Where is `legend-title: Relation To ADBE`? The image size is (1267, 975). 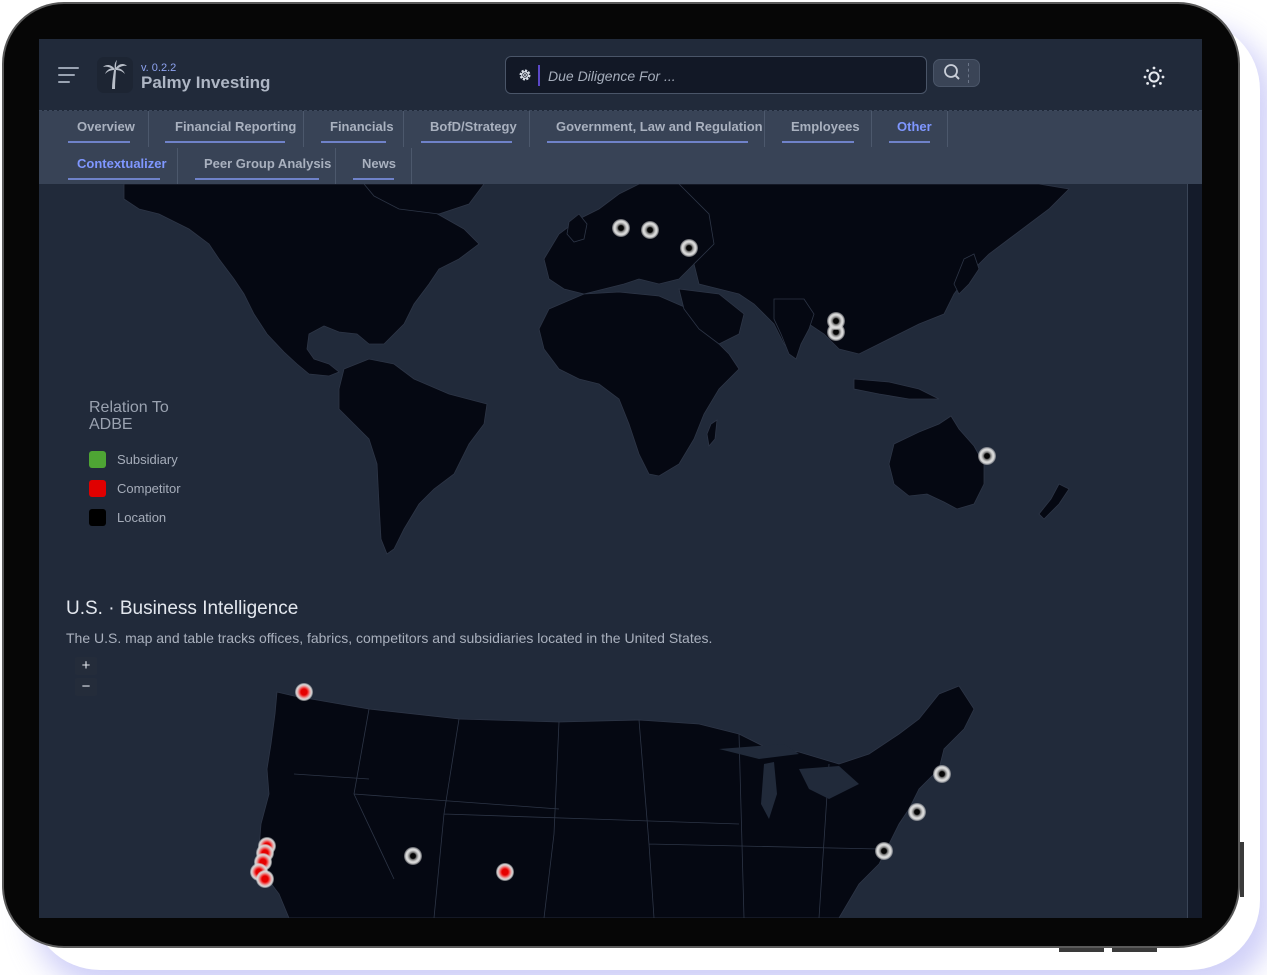 legend-title: Relation To ADBE is located at coordinates (129, 416).